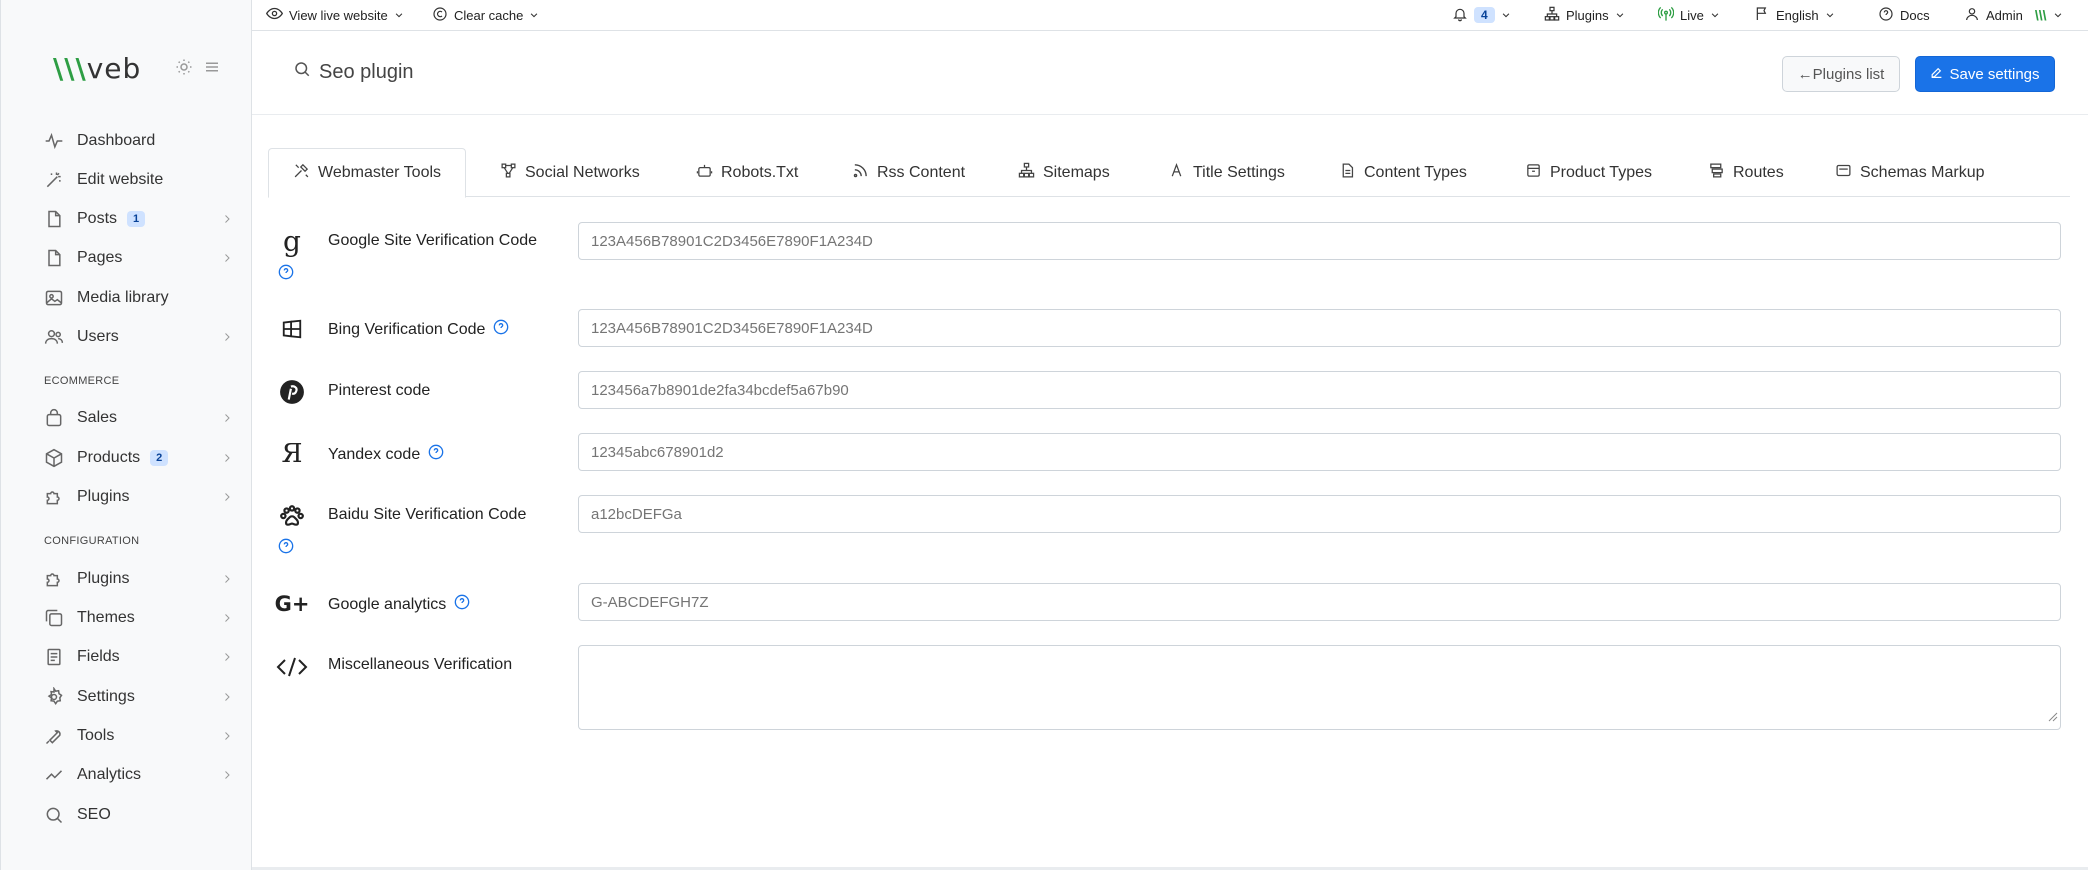 The width and height of the screenshot is (2088, 870). Describe the element at coordinates (1886, 15) in the screenshot. I see `help-circle-icon` at that location.